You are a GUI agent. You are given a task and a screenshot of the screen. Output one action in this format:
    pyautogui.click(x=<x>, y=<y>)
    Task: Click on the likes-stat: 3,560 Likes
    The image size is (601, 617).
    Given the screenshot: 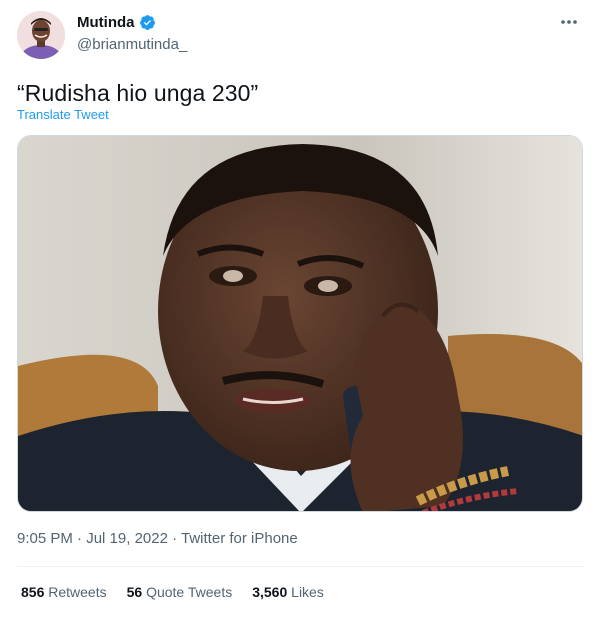 What is the action you would take?
    pyautogui.click(x=288, y=592)
    